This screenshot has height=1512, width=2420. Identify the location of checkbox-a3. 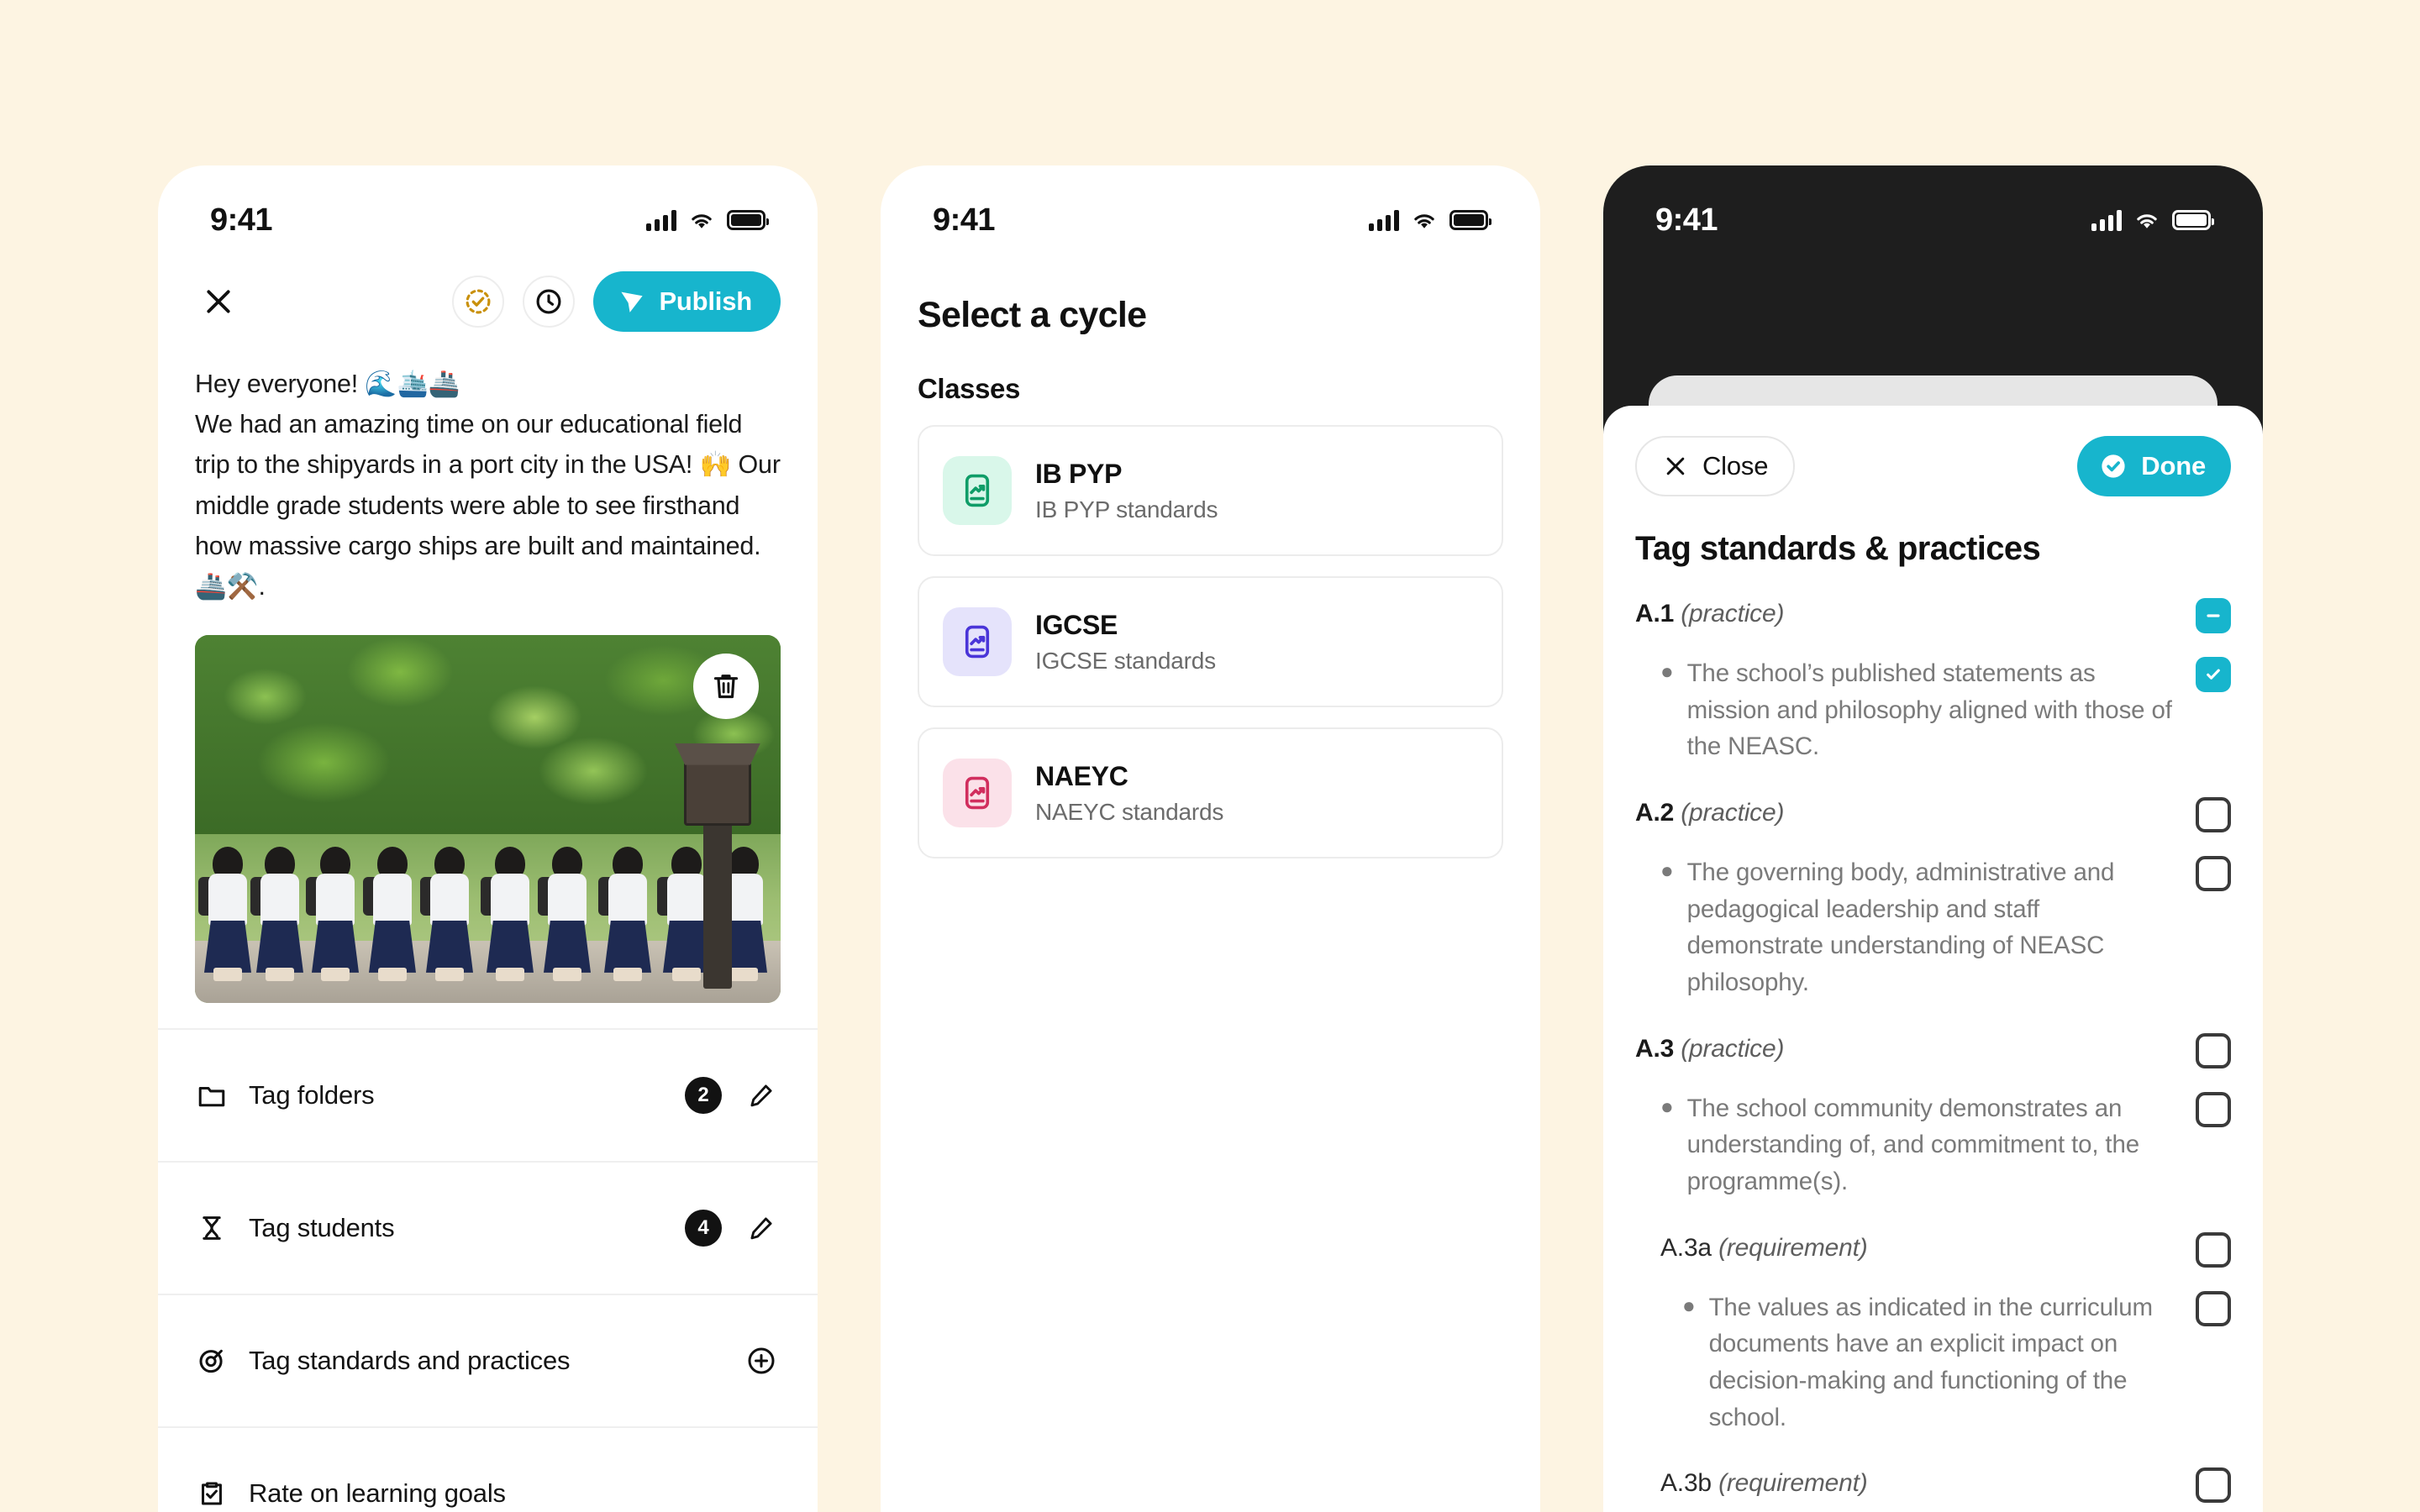
(2213, 1050).